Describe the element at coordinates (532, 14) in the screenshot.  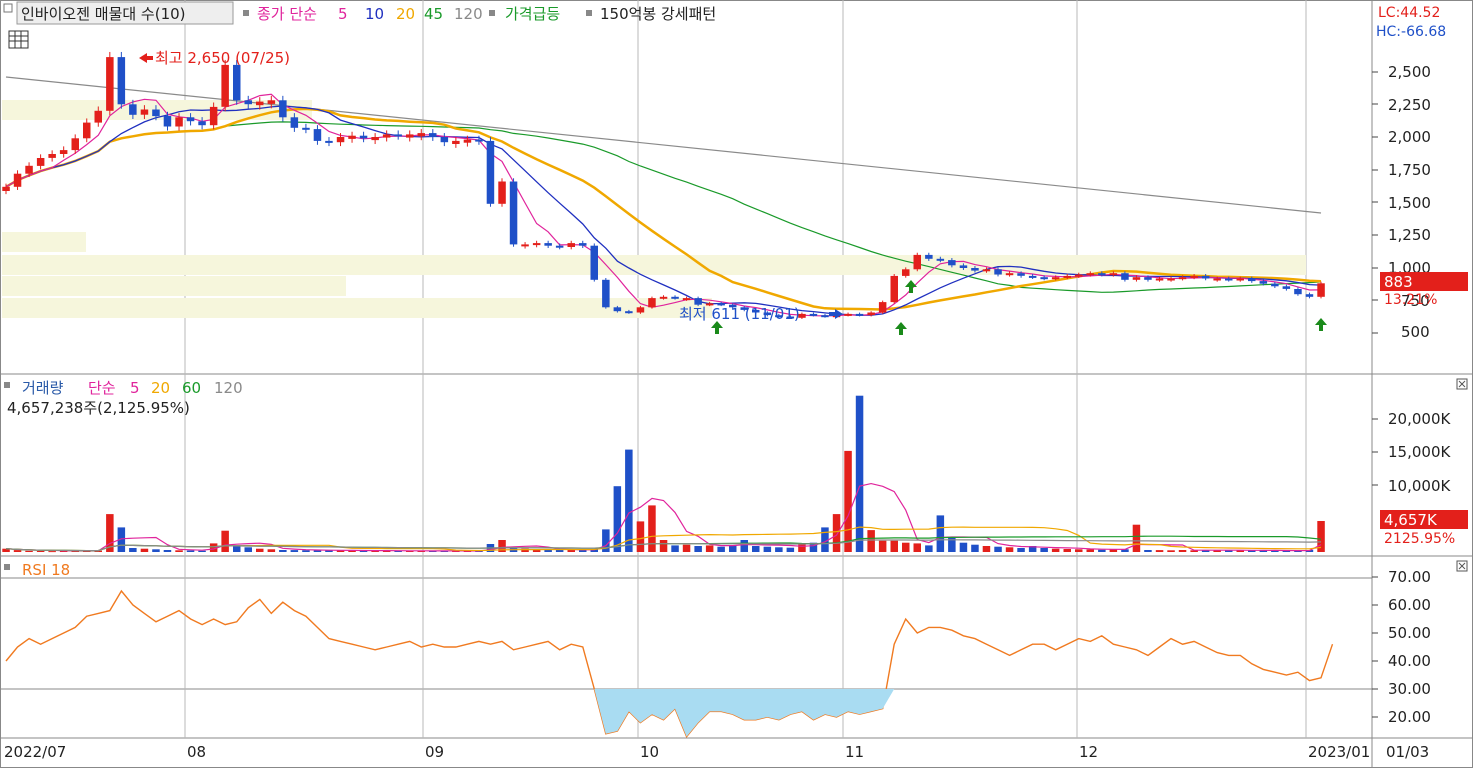
I see `surge-label: 가격급등` at that location.